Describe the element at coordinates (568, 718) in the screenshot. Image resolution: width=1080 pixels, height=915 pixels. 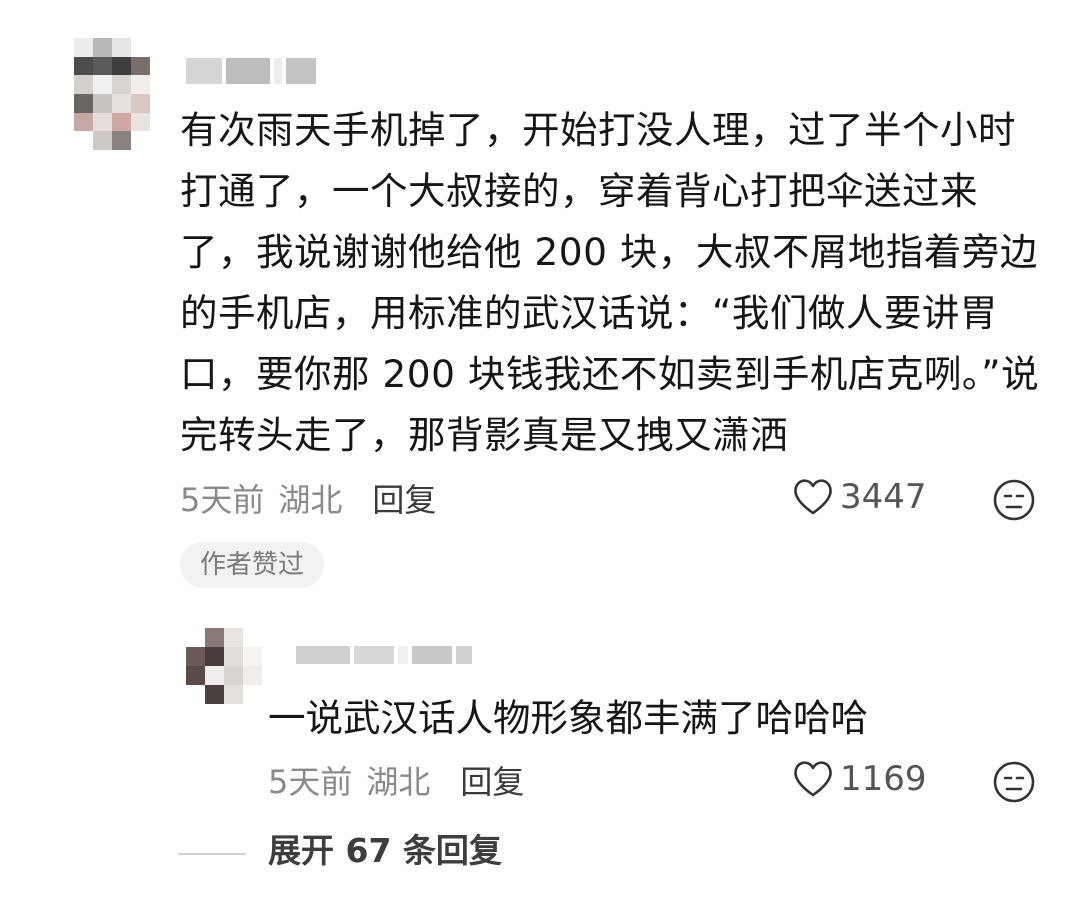
I see `reply-text: 一说武汉话人物形象都丰满了哈哈哈` at that location.